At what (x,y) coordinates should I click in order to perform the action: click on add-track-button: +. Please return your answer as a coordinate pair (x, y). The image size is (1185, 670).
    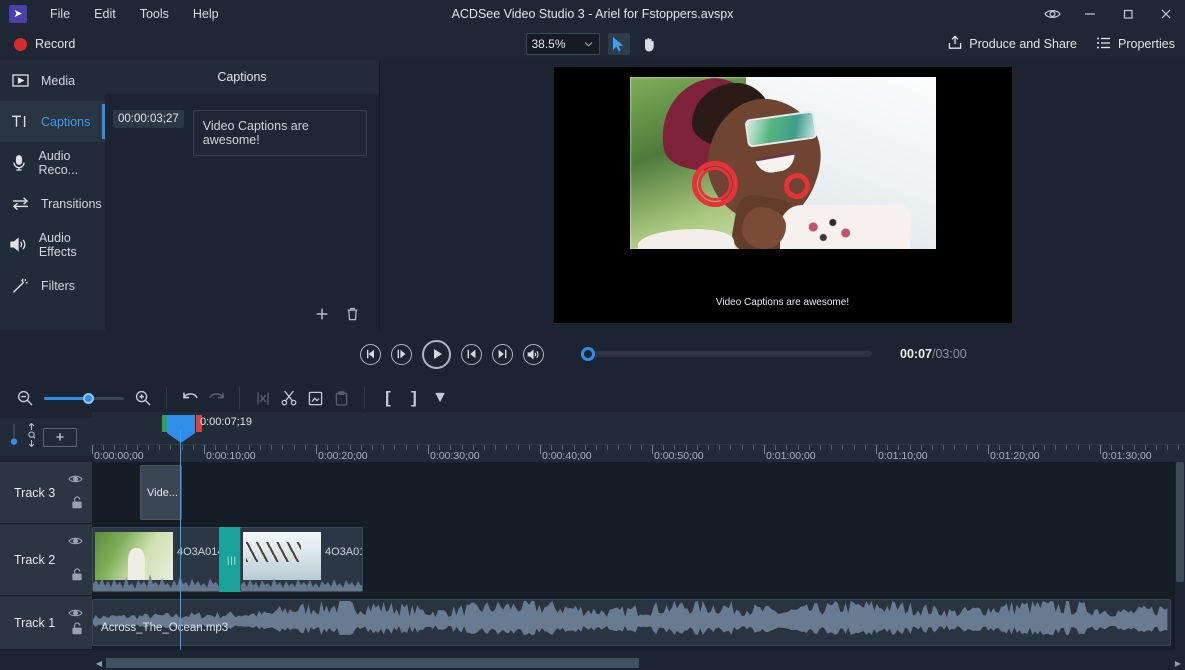
    Looking at the image, I should click on (60, 437).